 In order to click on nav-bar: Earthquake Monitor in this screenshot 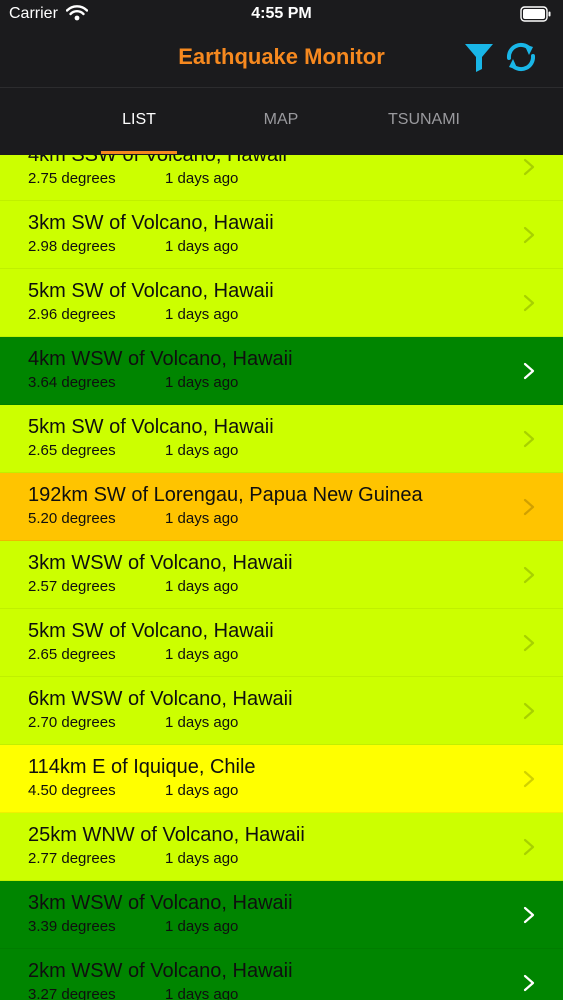, I will do `click(281, 58)`.